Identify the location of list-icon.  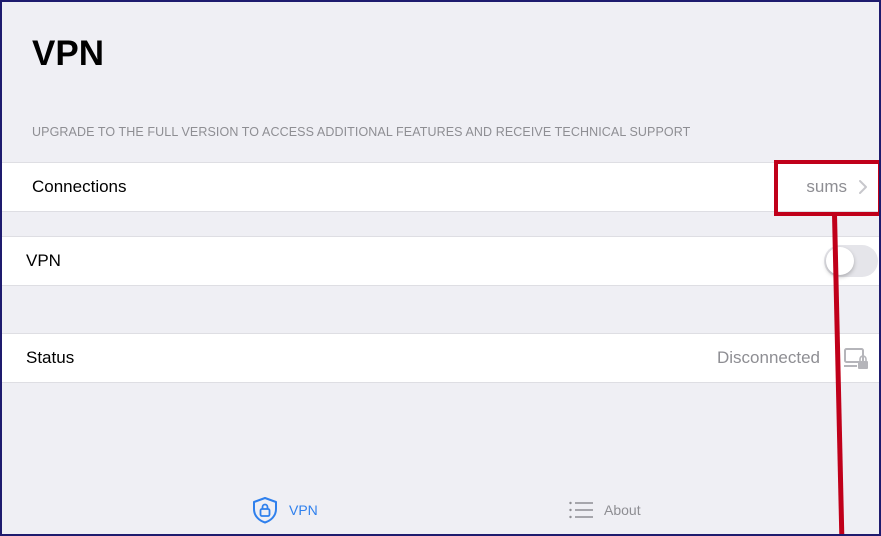
(581, 510).